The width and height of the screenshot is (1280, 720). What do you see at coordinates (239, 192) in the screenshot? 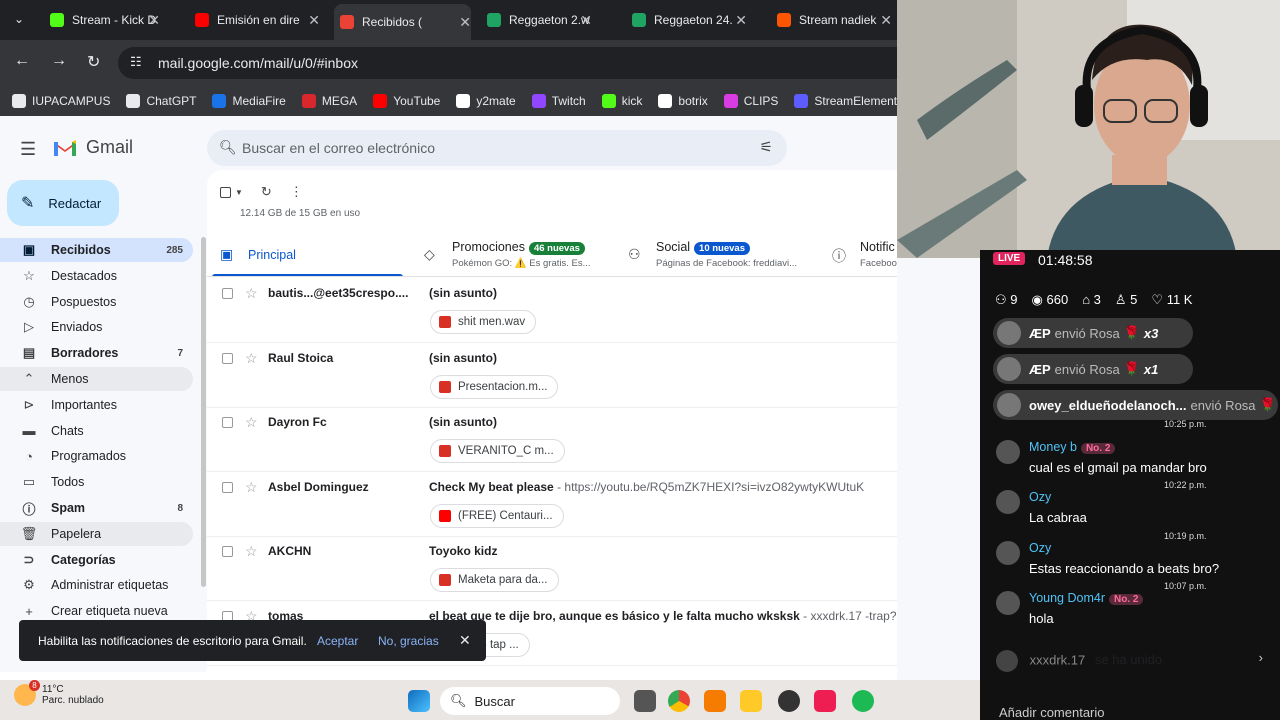
I see `select-dropdown-icon: ▼` at bounding box center [239, 192].